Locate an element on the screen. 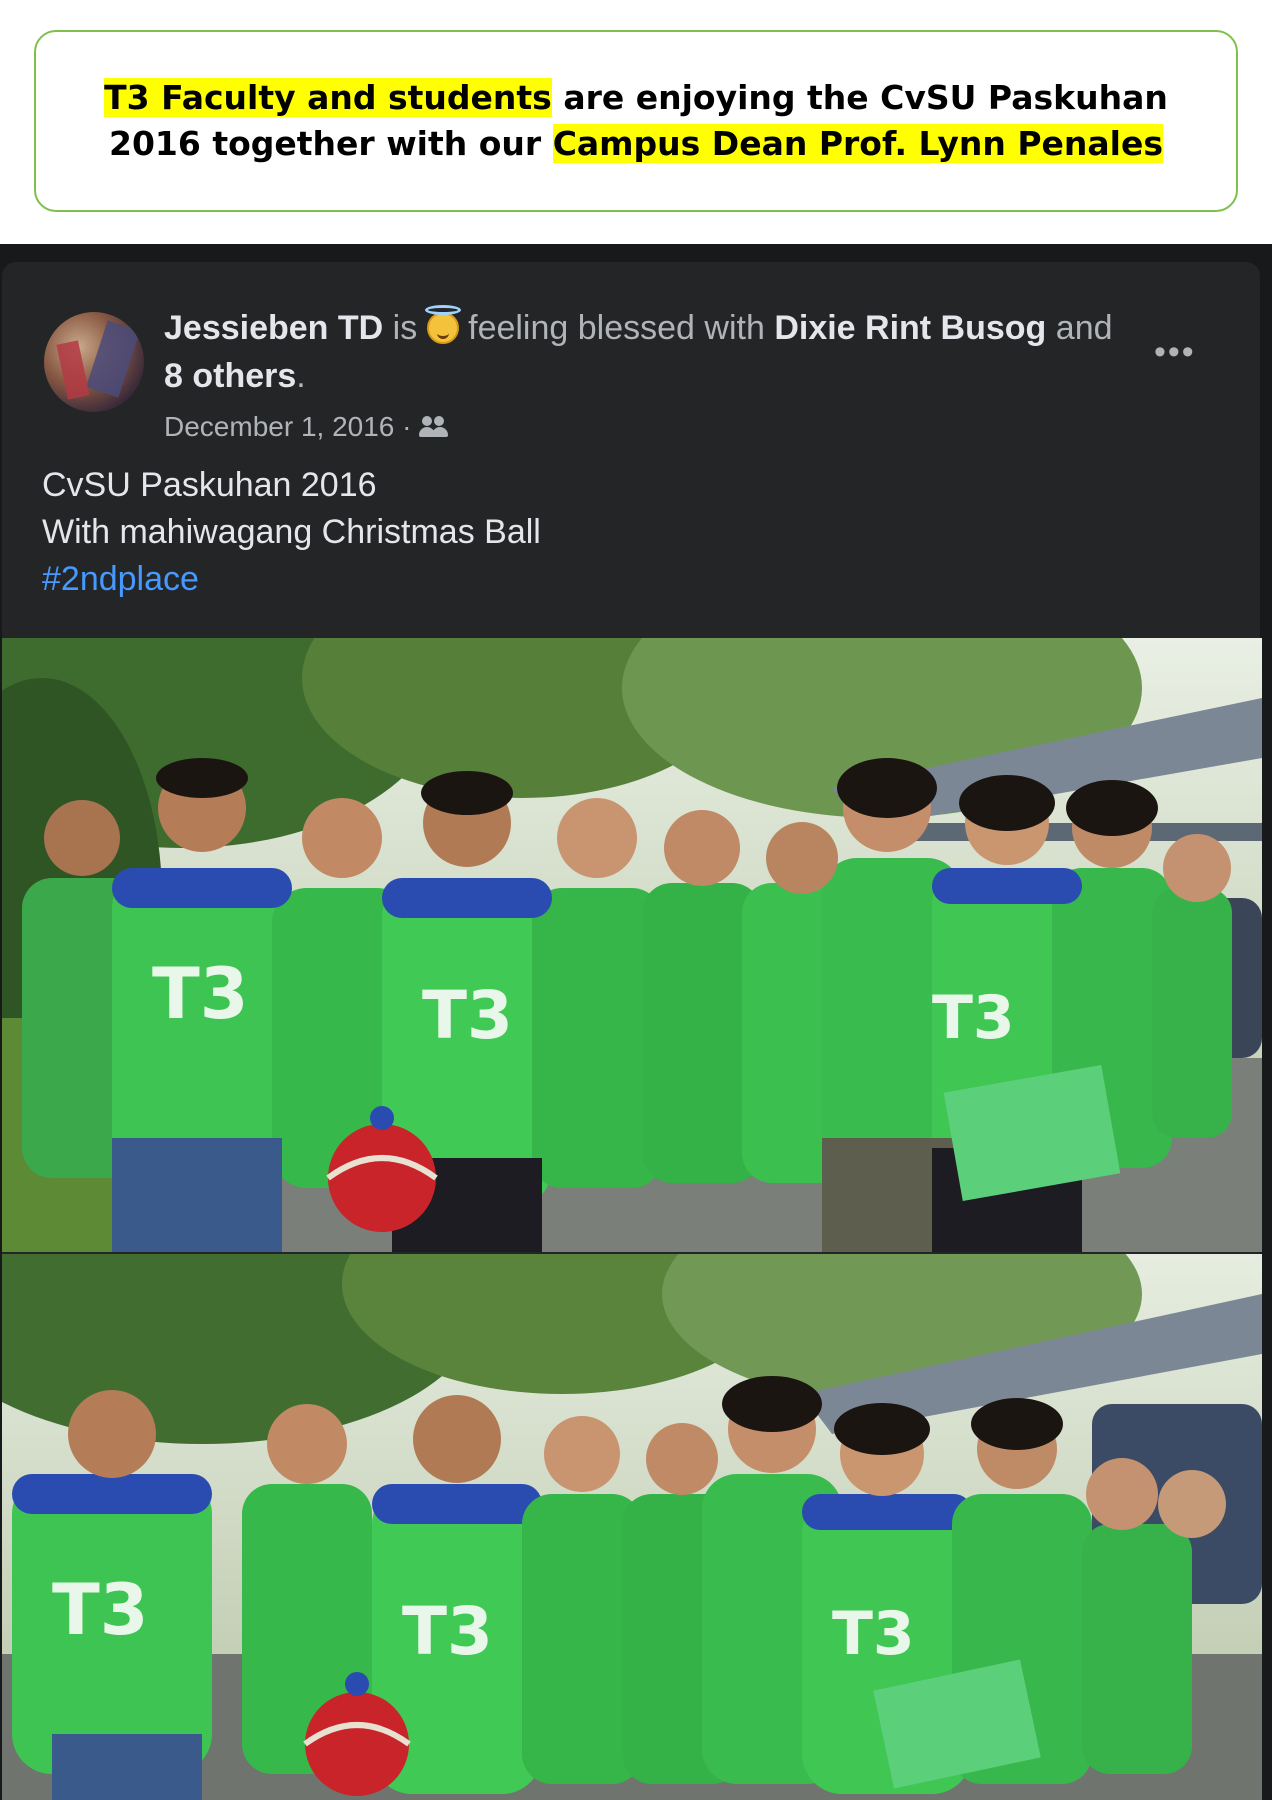 The height and width of the screenshot is (1800, 1272). smiling-face-with-halo-icon is located at coordinates (442, 324).